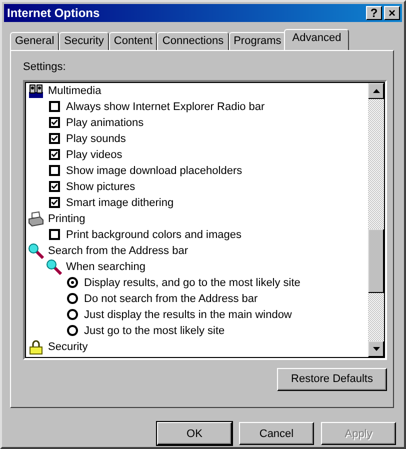 This screenshot has height=449, width=406. What do you see at coordinates (133, 41) in the screenshot?
I see `tab: Content` at bounding box center [133, 41].